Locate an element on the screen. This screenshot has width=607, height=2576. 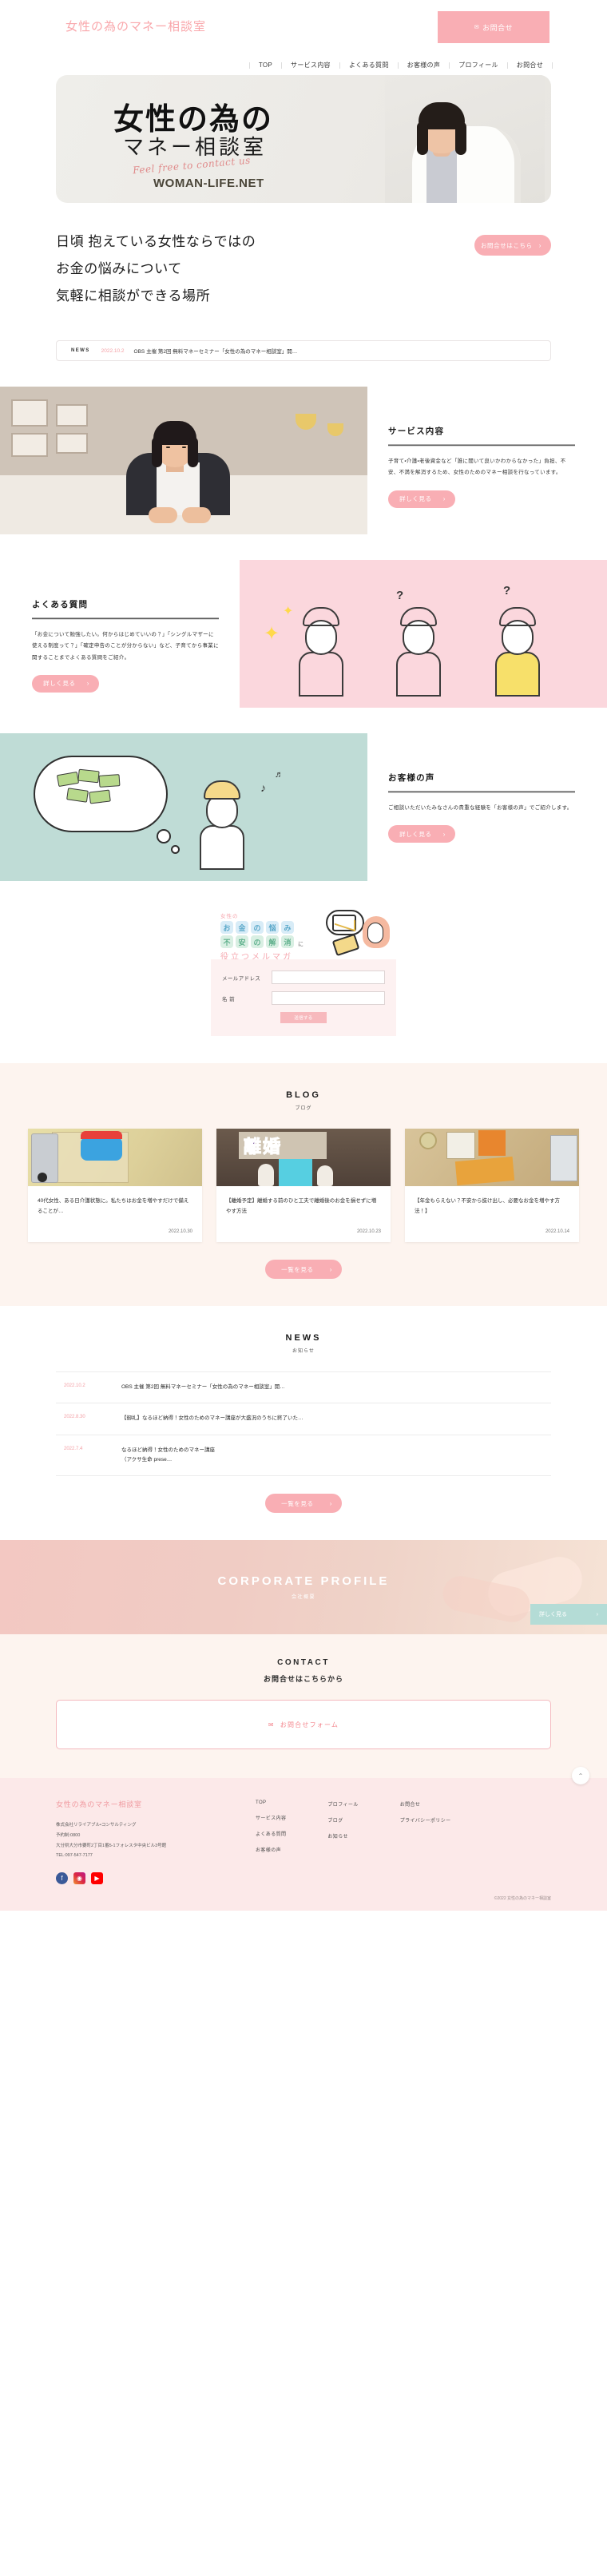
newsletter-section: 女性の お 金 の 悩 み 不 安 の 解 消 に 役立つメルマガ ＼ 日高 is located at coordinates (303, 985).